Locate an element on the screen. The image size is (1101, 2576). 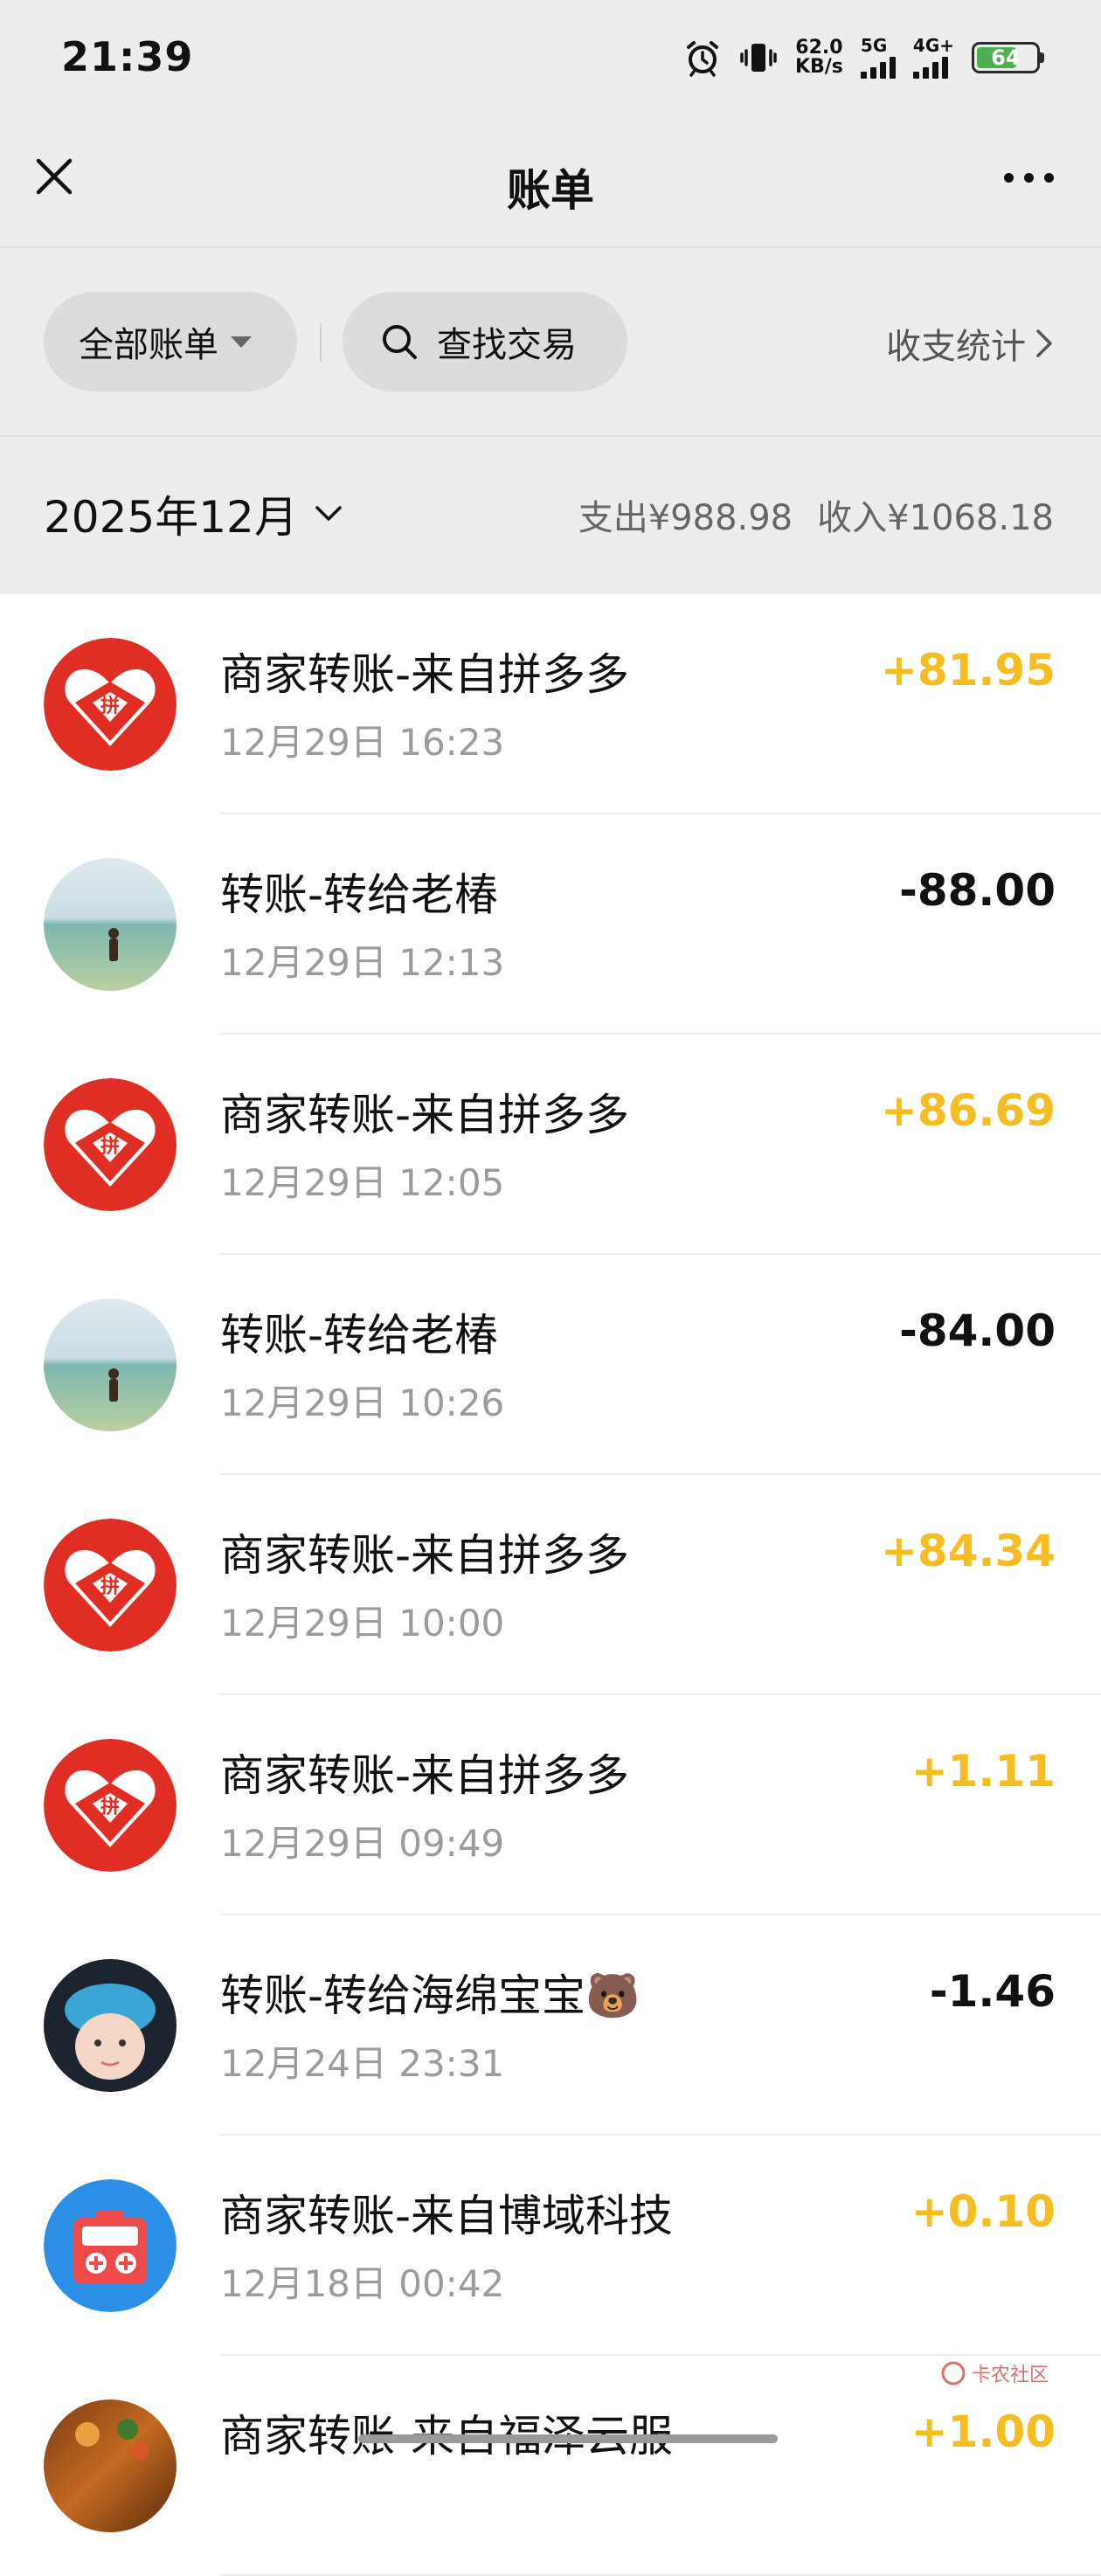
transaction-time: 12月29日 10:26 is located at coordinates (362, 1402).